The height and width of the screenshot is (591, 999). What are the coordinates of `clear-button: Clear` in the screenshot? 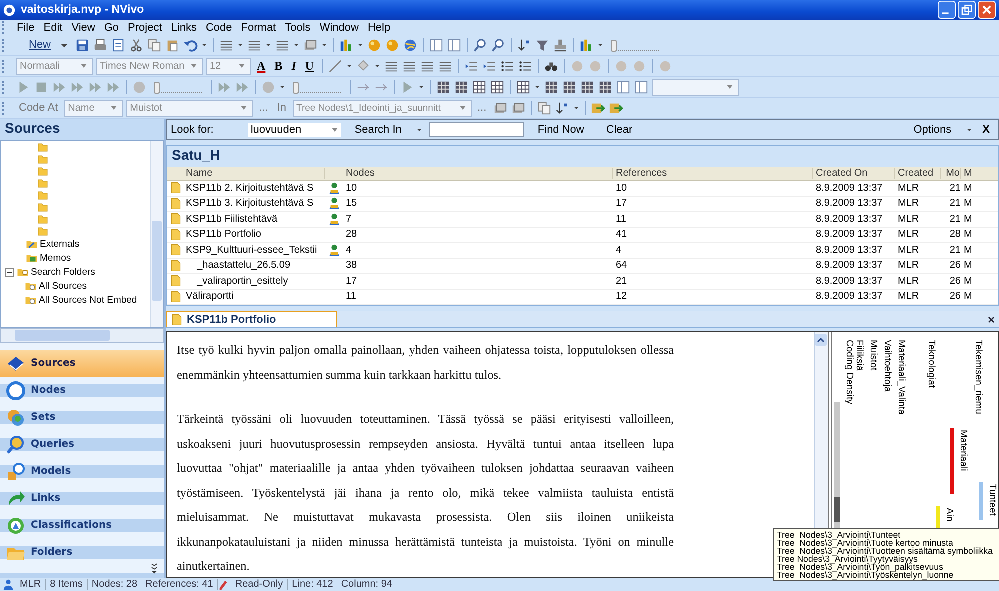 It's located at (619, 130).